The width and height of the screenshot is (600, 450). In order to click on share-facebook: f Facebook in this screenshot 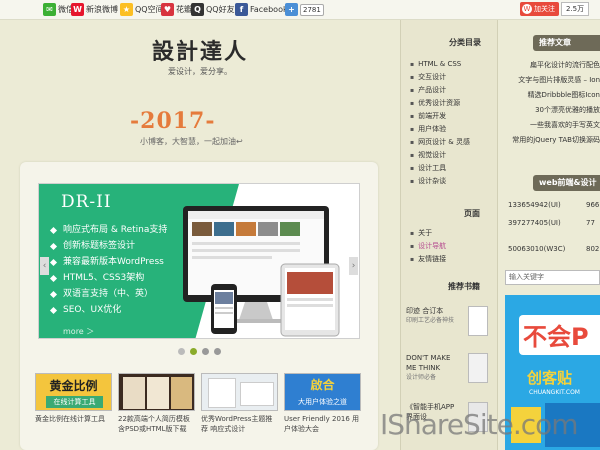, I will do `click(261, 9)`.